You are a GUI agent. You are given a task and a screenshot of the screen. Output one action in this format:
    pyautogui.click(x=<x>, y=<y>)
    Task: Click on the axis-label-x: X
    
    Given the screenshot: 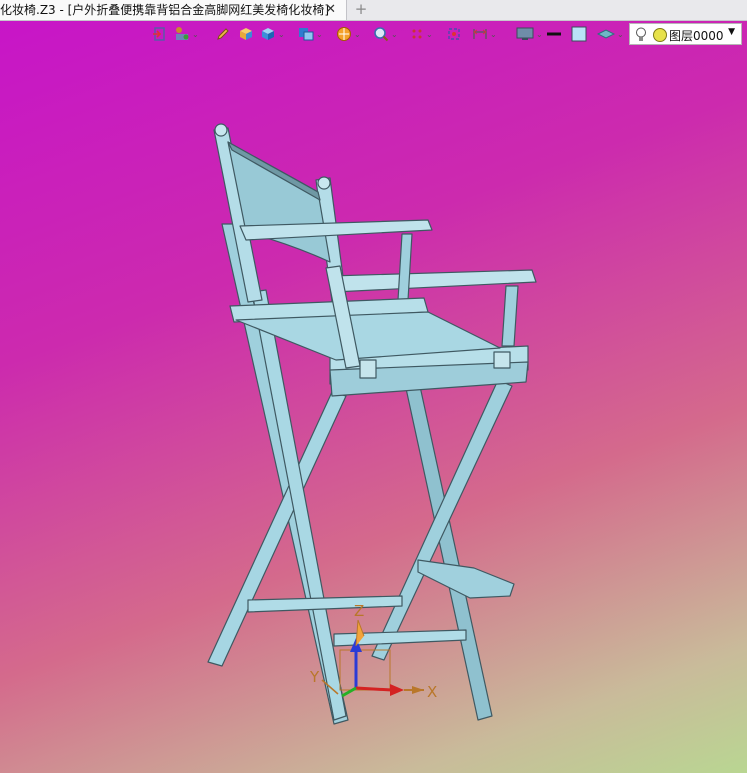 What is the action you would take?
    pyautogui.click(x=432, y=692)
    